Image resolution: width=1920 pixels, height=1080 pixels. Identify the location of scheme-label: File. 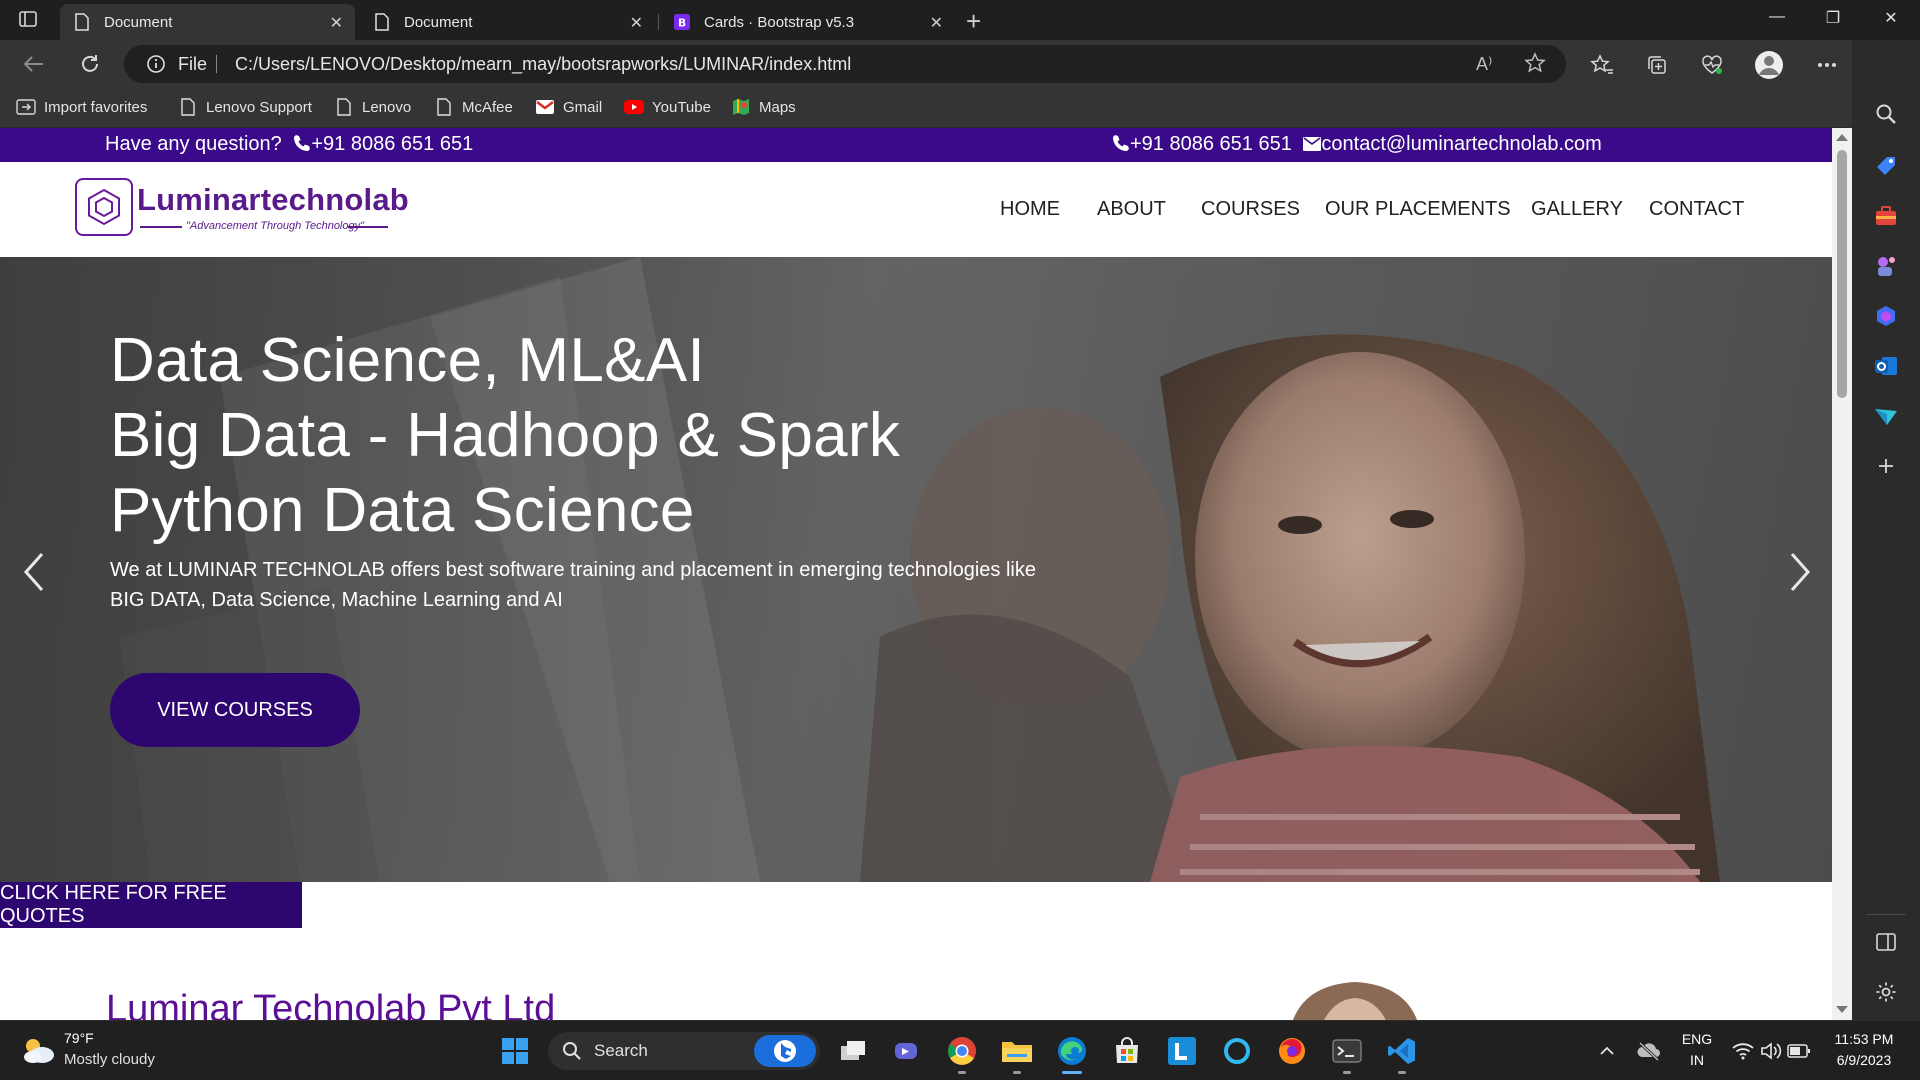
(193, 64).